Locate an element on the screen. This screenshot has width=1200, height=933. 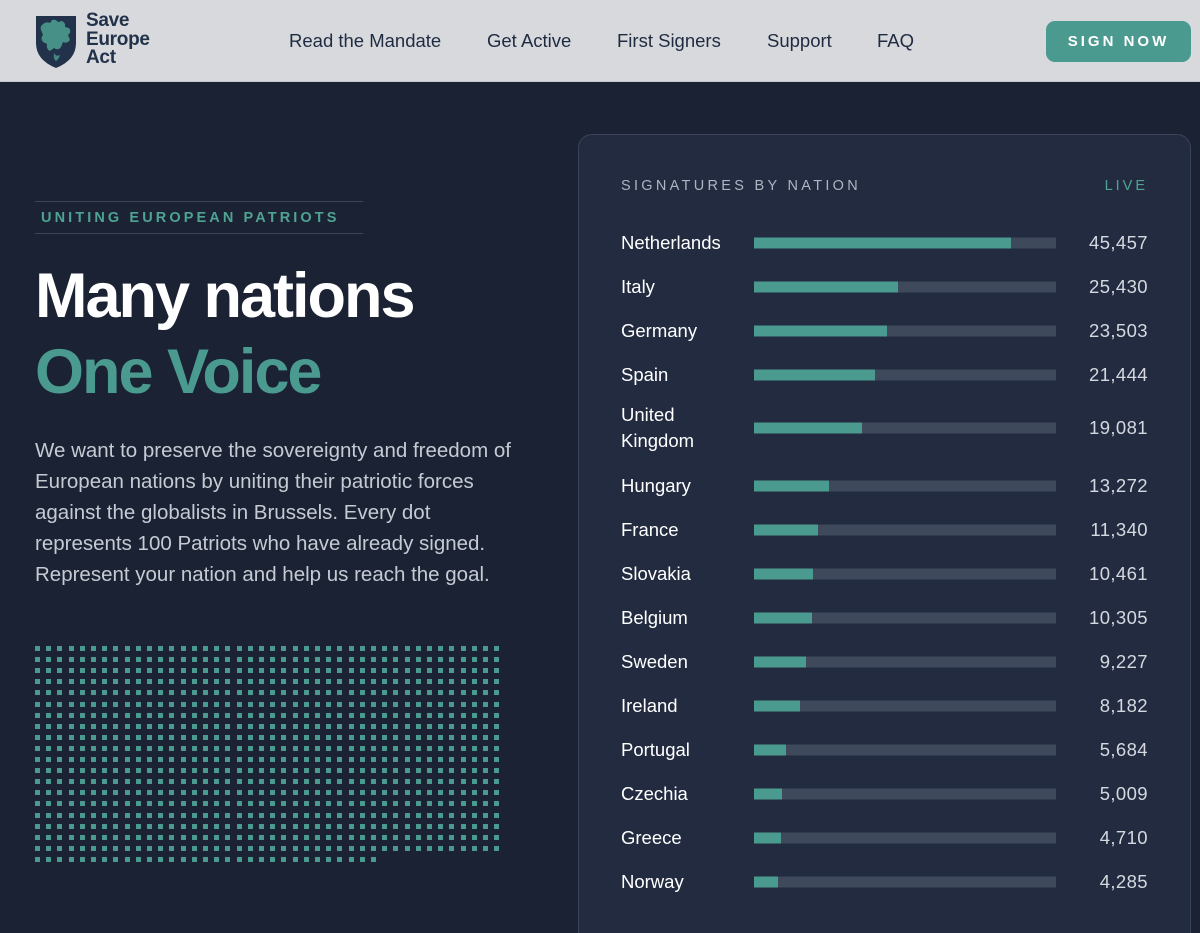
nav-support: Support is located at coordinates (799, 41).